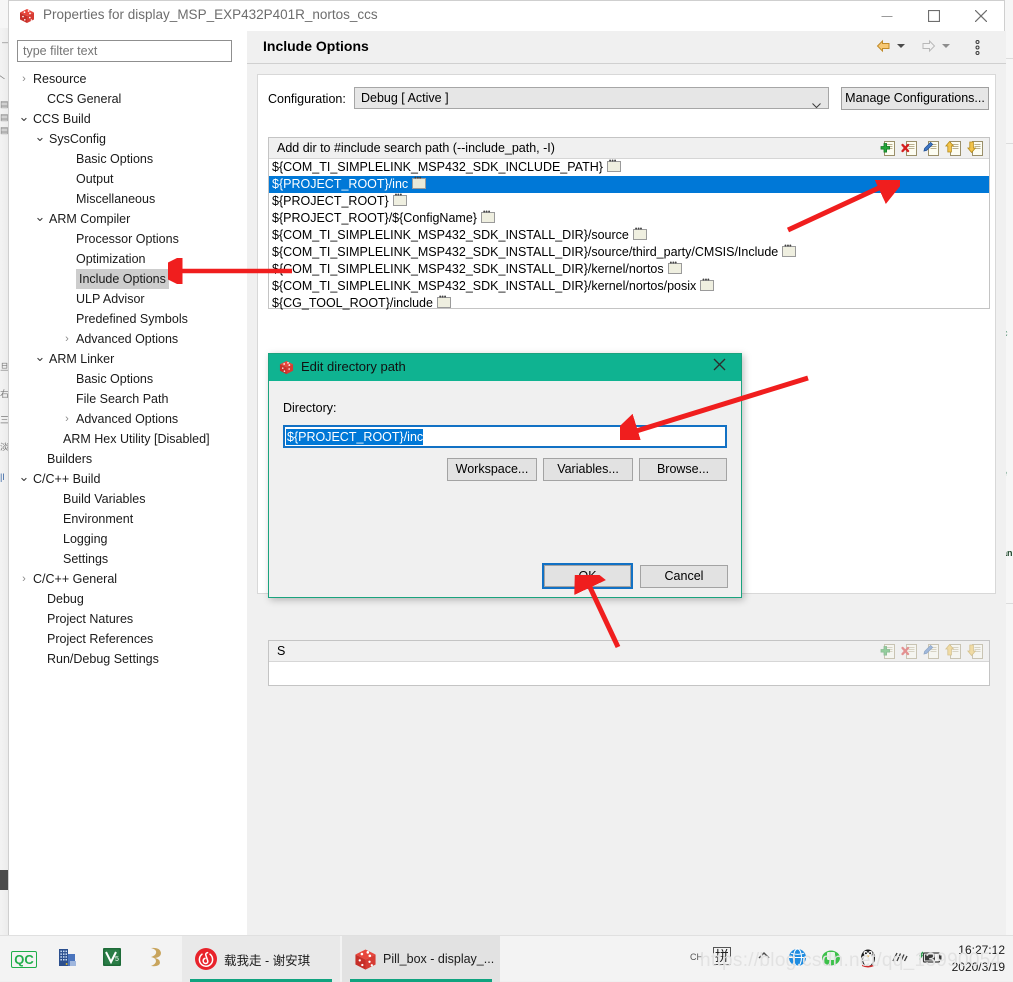 The width and height of the screenshot is (1013, 982). Describe the element at coordinates (128, 119) in the screenshot. I see `tree-item-ccs-build: ⌄ CCS Build` at that location.